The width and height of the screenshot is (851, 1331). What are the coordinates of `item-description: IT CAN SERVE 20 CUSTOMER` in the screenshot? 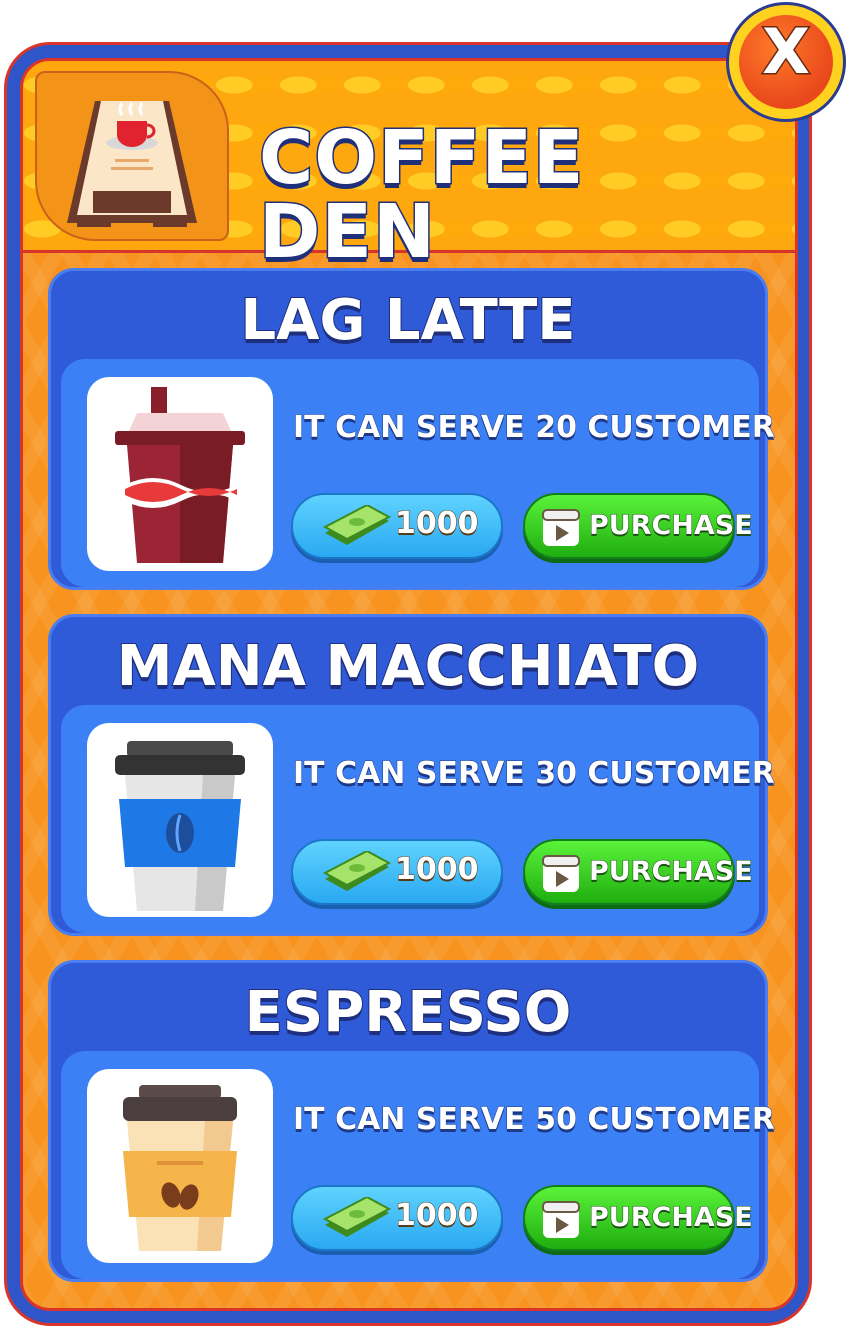 It's located at (534, 427).